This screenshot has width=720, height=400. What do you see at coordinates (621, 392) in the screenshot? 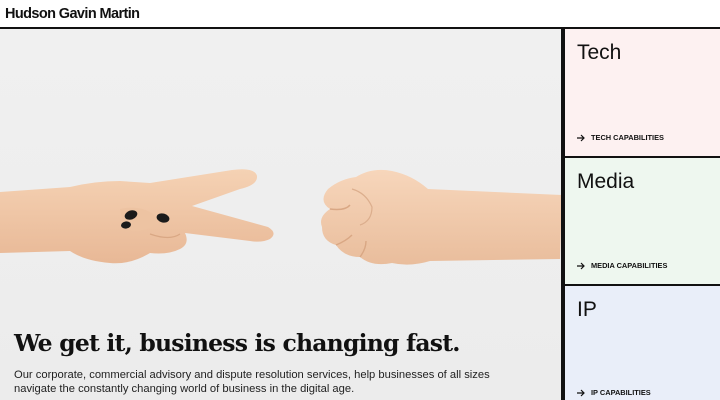
I see `link-label: IP CAPABILITIES` at bounding box center [621, 392].